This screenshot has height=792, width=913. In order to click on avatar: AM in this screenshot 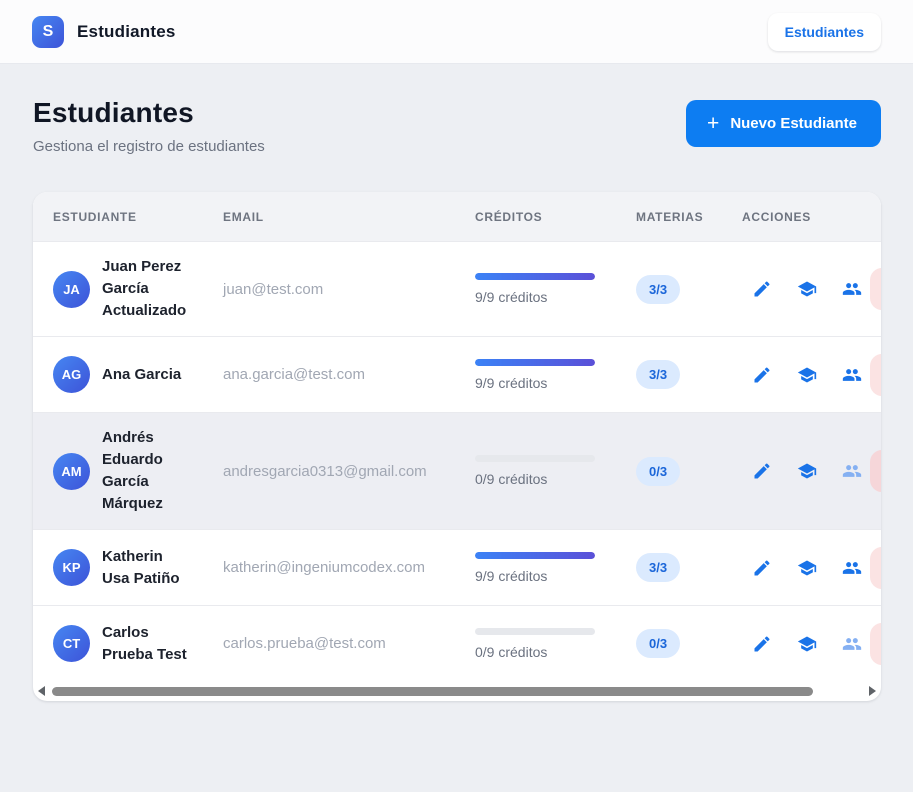, I will do `click(71, 471)`.